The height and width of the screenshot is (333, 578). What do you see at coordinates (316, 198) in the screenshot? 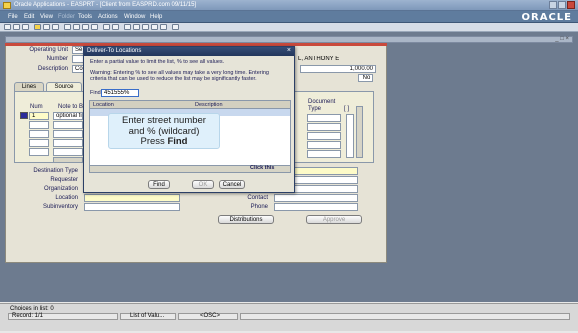
I see `contact-field` at bounding box center [316, 198].